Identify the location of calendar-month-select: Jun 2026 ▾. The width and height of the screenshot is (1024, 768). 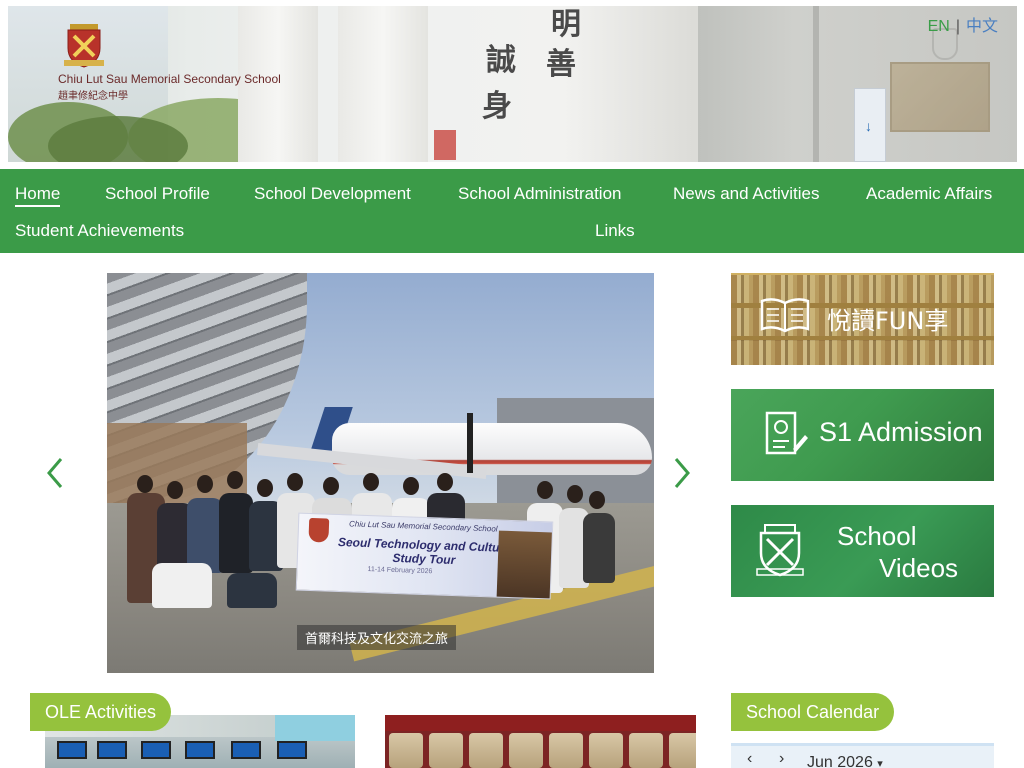
(845, 761).